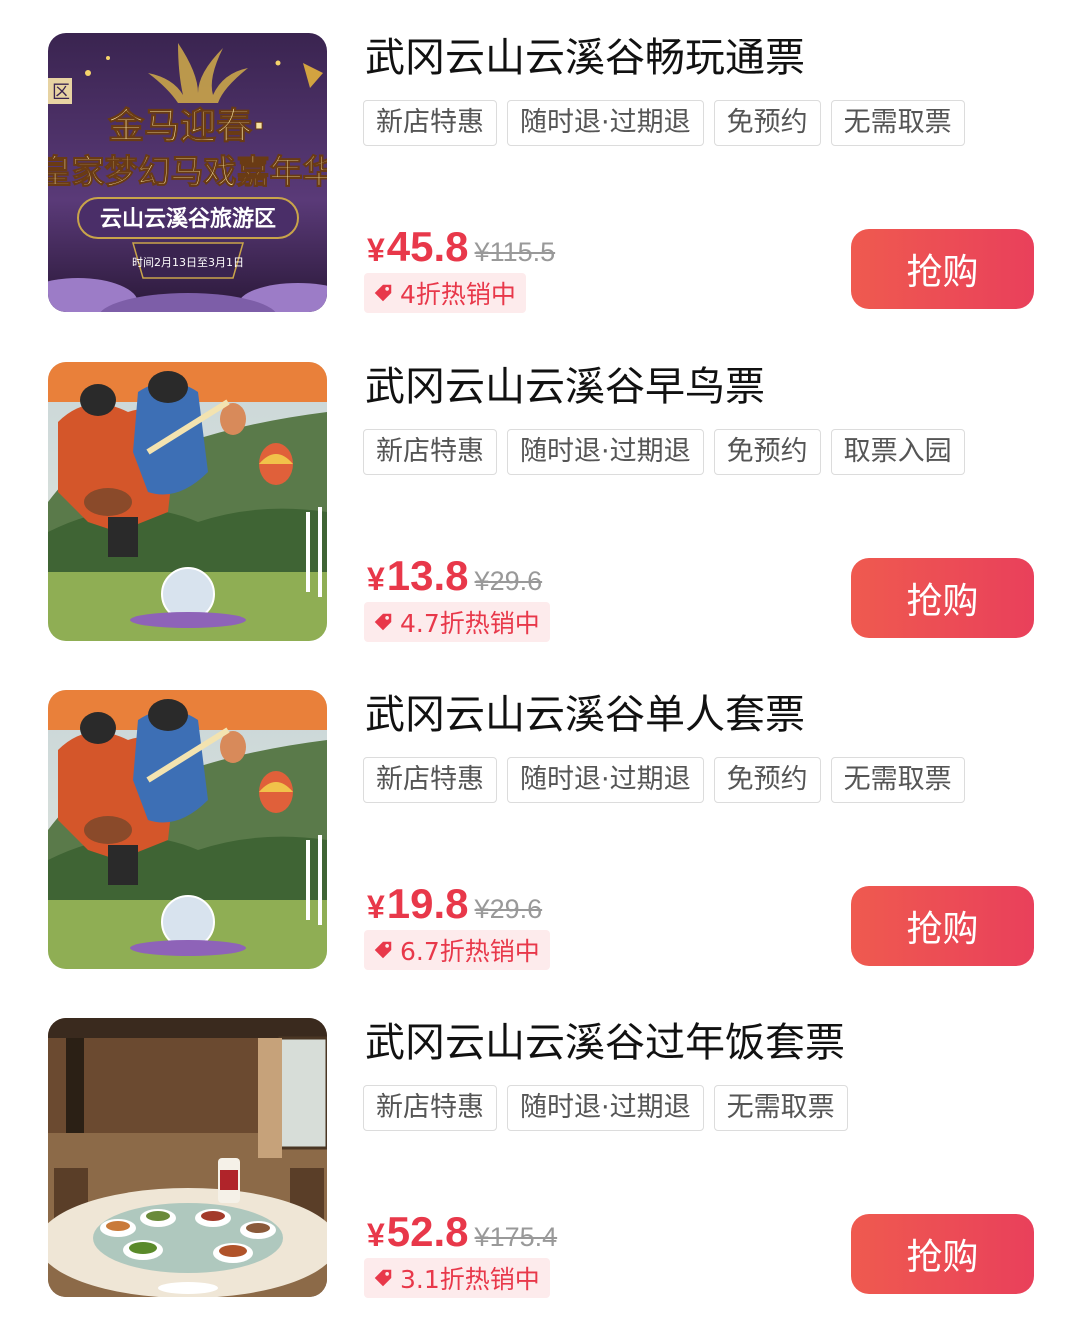 The width and height of the screenshot is (1080, 1326). What do you see at coordinates (188, 262) in the screenshot?
I see `poster-date: 时间2月13日至3月1日` at bounding box center [188, 262].